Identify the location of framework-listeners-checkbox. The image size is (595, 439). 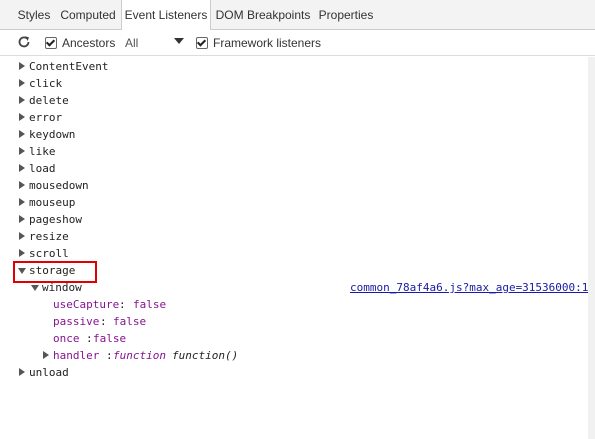
(202, 43).